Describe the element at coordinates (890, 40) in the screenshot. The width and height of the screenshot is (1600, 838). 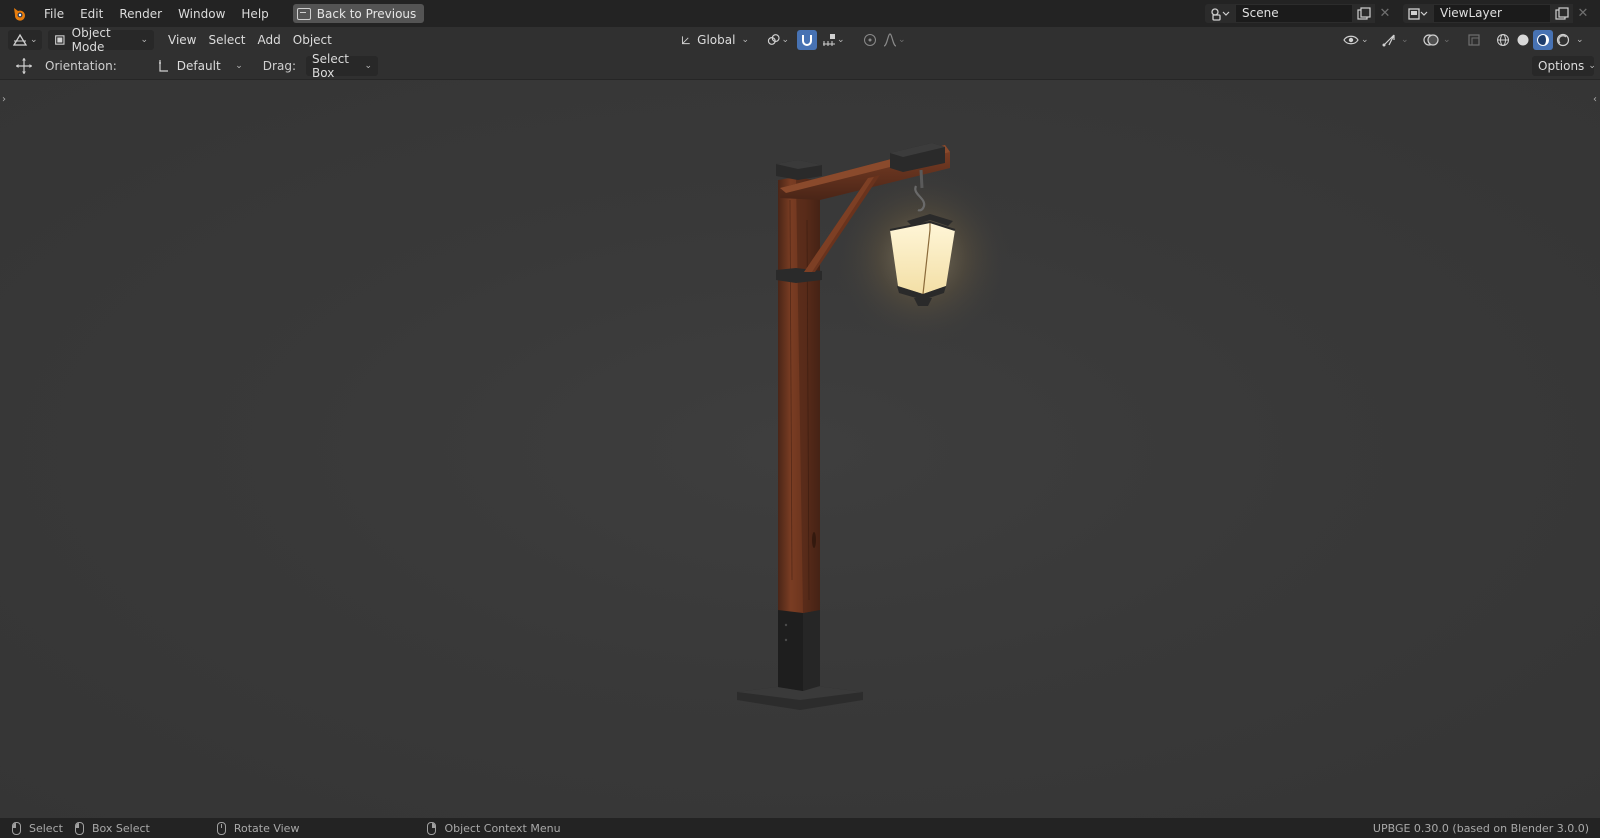
I see `falloff-curve-icon` at that location.